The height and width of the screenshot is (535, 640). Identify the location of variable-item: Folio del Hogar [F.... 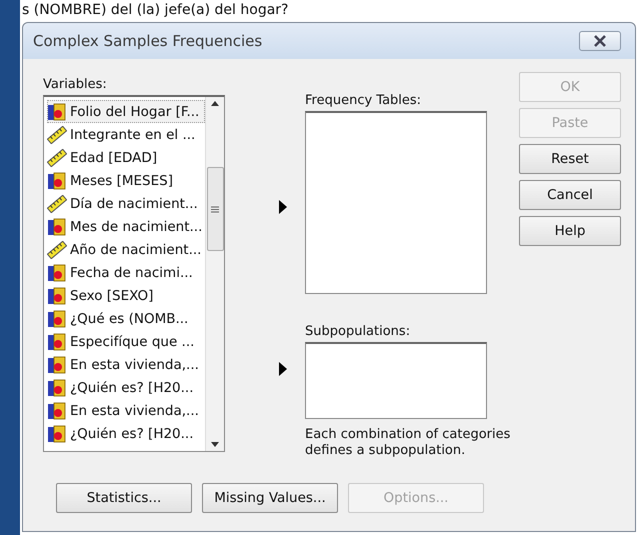
(126, 111).